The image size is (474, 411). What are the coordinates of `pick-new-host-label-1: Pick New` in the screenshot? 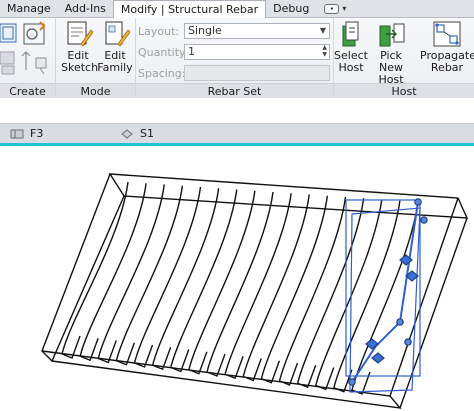 It's located at (391, 61).